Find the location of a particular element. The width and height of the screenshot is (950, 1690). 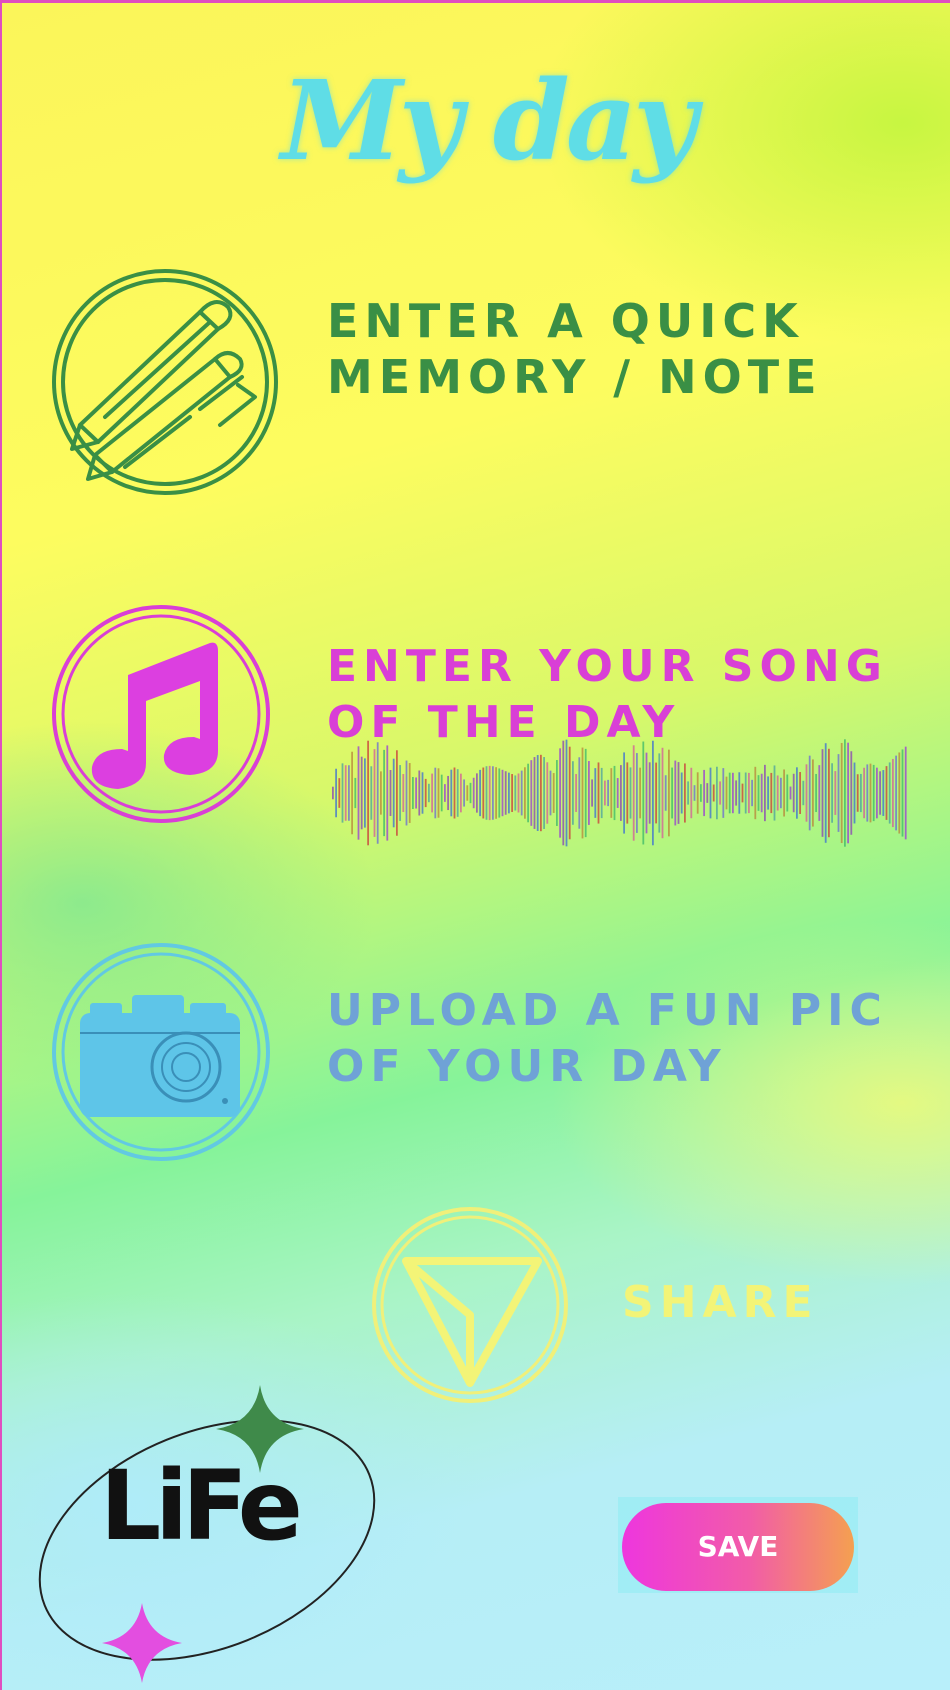

note-button is located at coordinates (165, 382).